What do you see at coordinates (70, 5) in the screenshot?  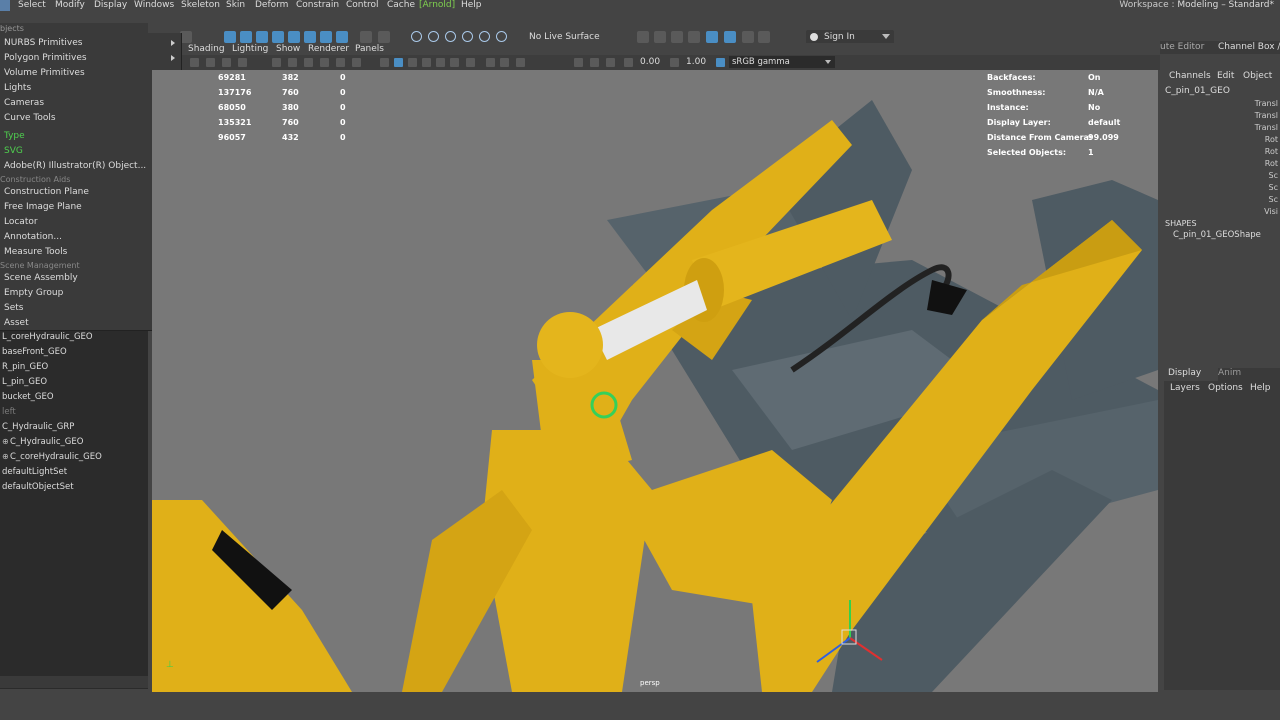 I see `menu-modify: Modify` at bounding box center [70, 5].